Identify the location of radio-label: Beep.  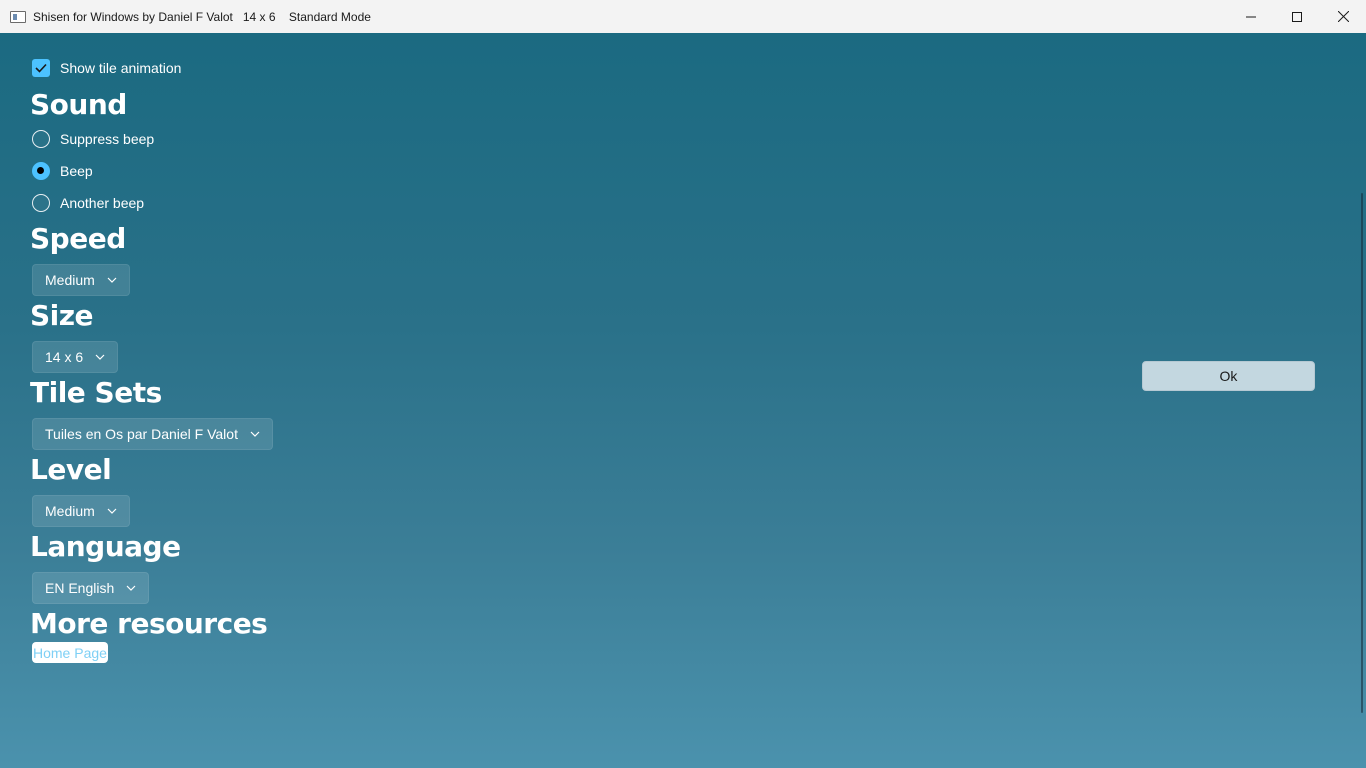
(76, 171).